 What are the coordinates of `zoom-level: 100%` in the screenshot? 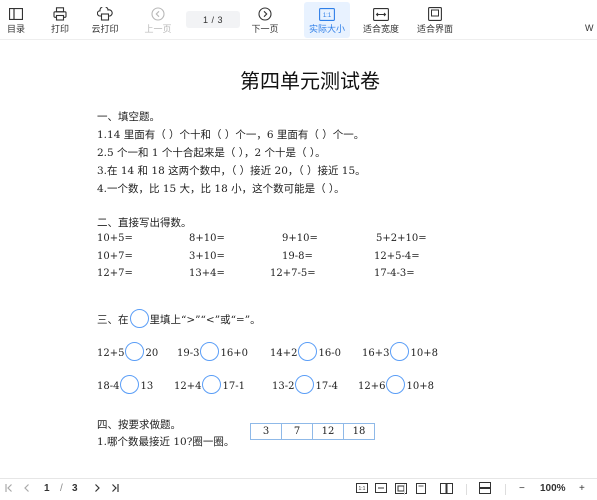 It's located at (553, 488).